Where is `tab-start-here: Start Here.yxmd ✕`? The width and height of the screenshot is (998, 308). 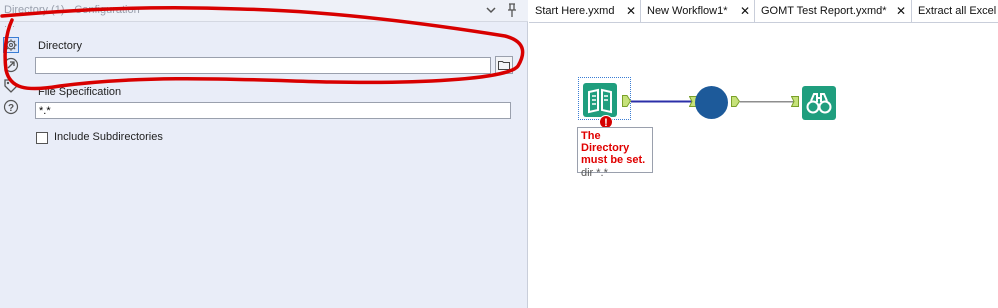
tab-start-here: Start Here.yxmd ✕ is located at coordinates (585, 11).